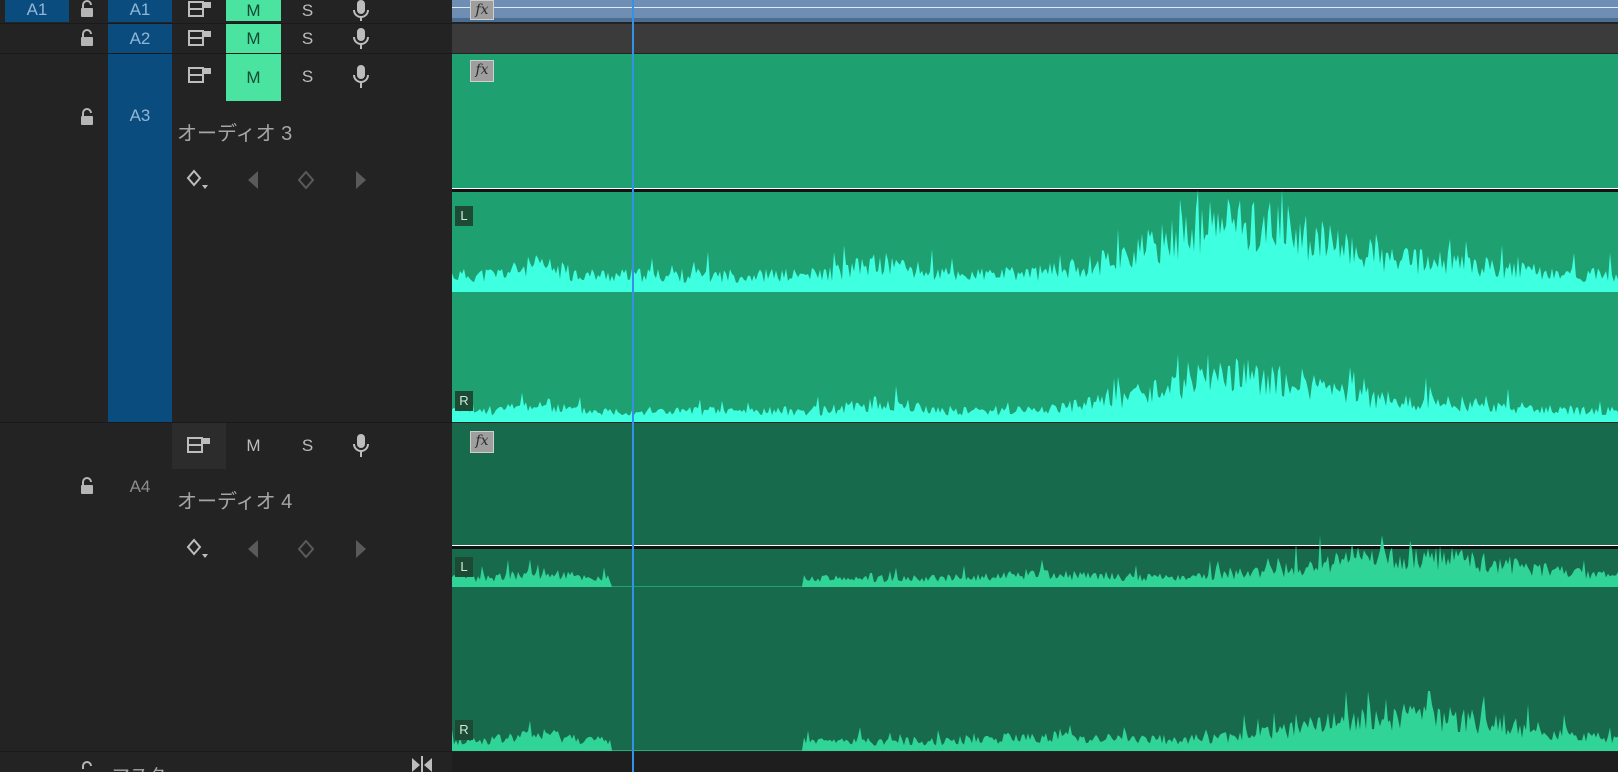 The height and width of the screenshot is (772, 1618). Describe the element at coordinates (226, 238) in the screenshot. I see `track-header-a3: A3 M S オーディオ 3` at that location.